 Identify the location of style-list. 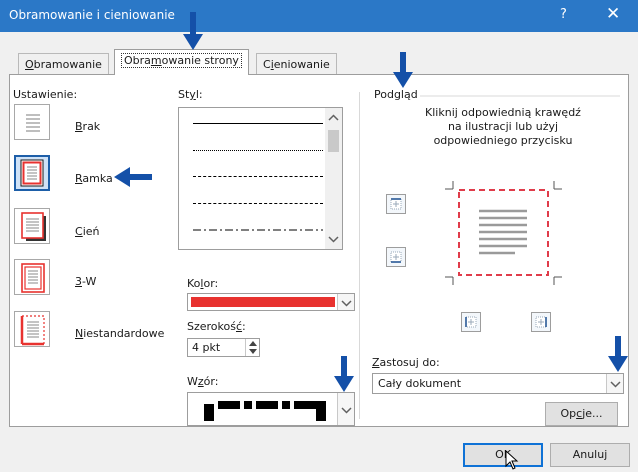
(260, 178).